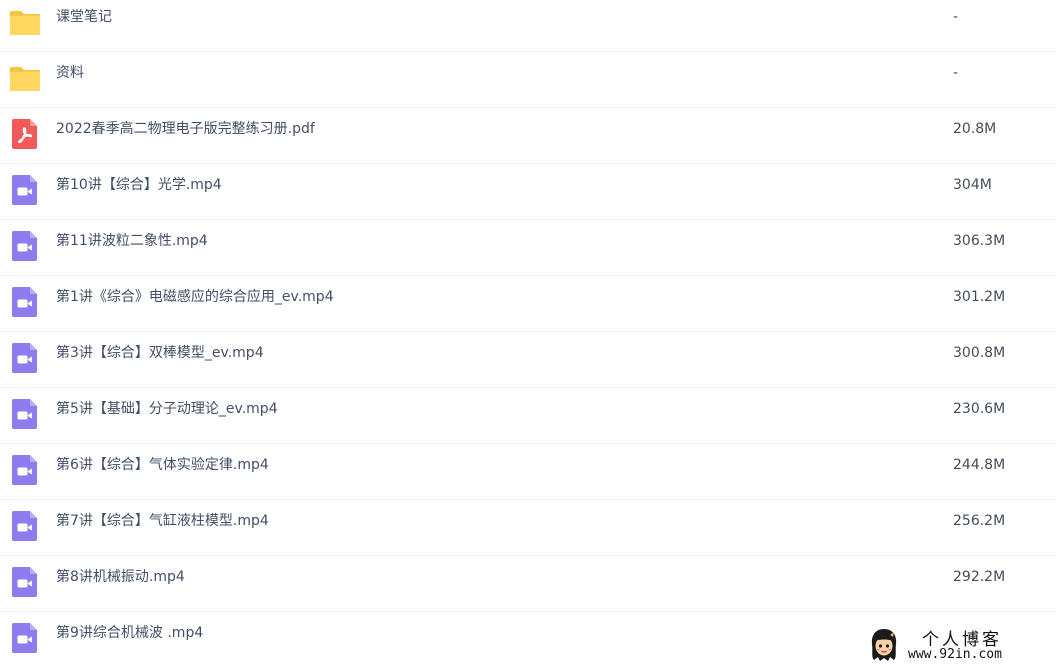 The image size is (1058, 667). I want to click on file-row: 资料 -, so click(528, 80).